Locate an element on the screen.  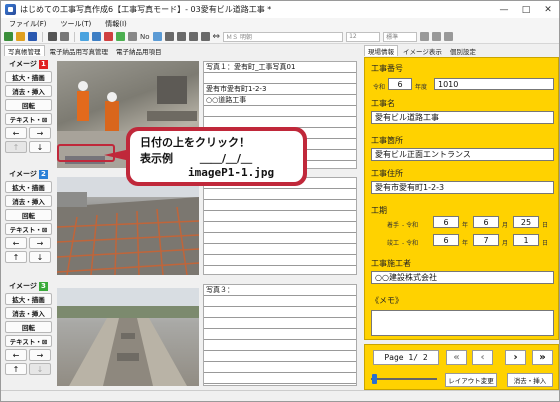
text-line: ○○道路工事 is located at coordinates (280, 100).